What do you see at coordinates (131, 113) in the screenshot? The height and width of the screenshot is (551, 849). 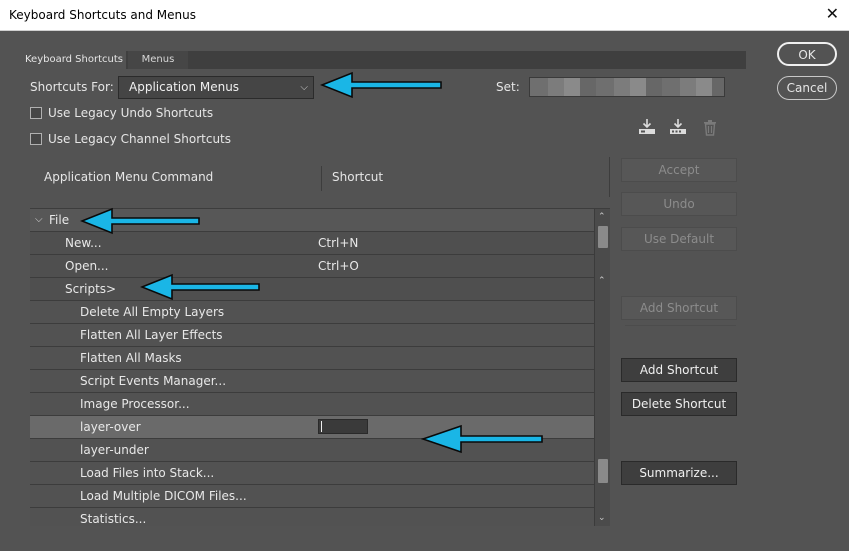 I see `legacy-undo-label: Use Legacy Undo Shortcuts` at bounding box center [131, 113].